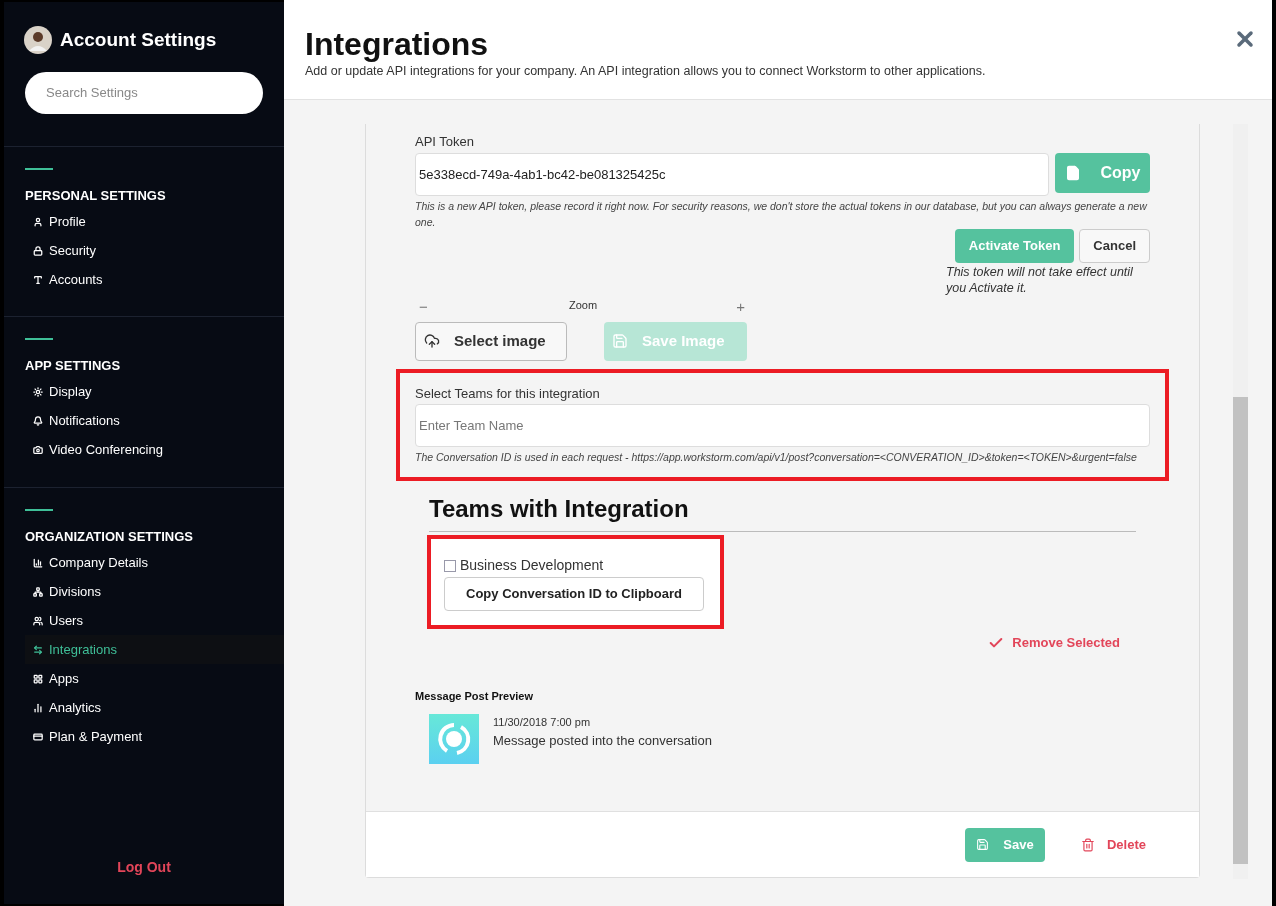 This screenshot has height=906, width=1276. I want to click on page-title: Integrations, so click(397, 44).